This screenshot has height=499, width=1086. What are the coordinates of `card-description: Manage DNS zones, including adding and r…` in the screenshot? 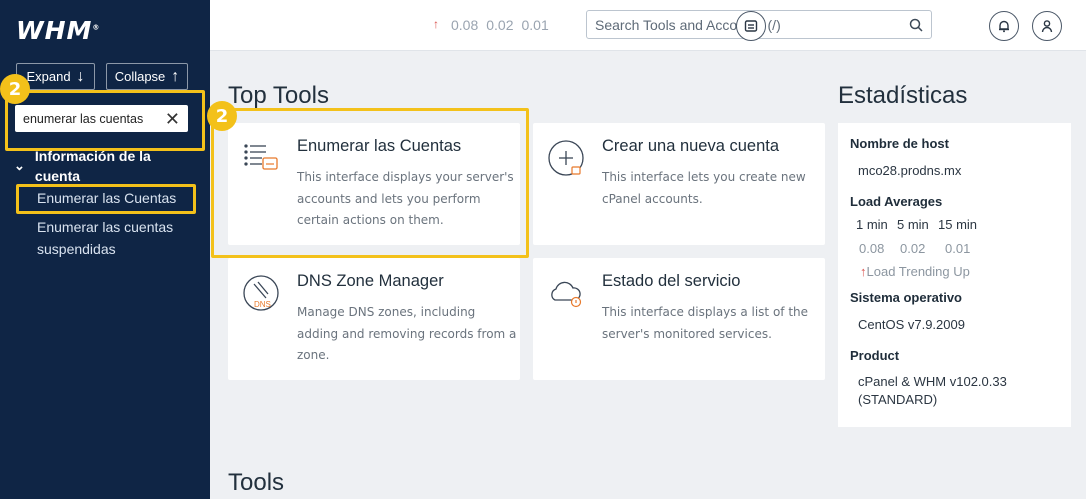 It's located at (407, 333).